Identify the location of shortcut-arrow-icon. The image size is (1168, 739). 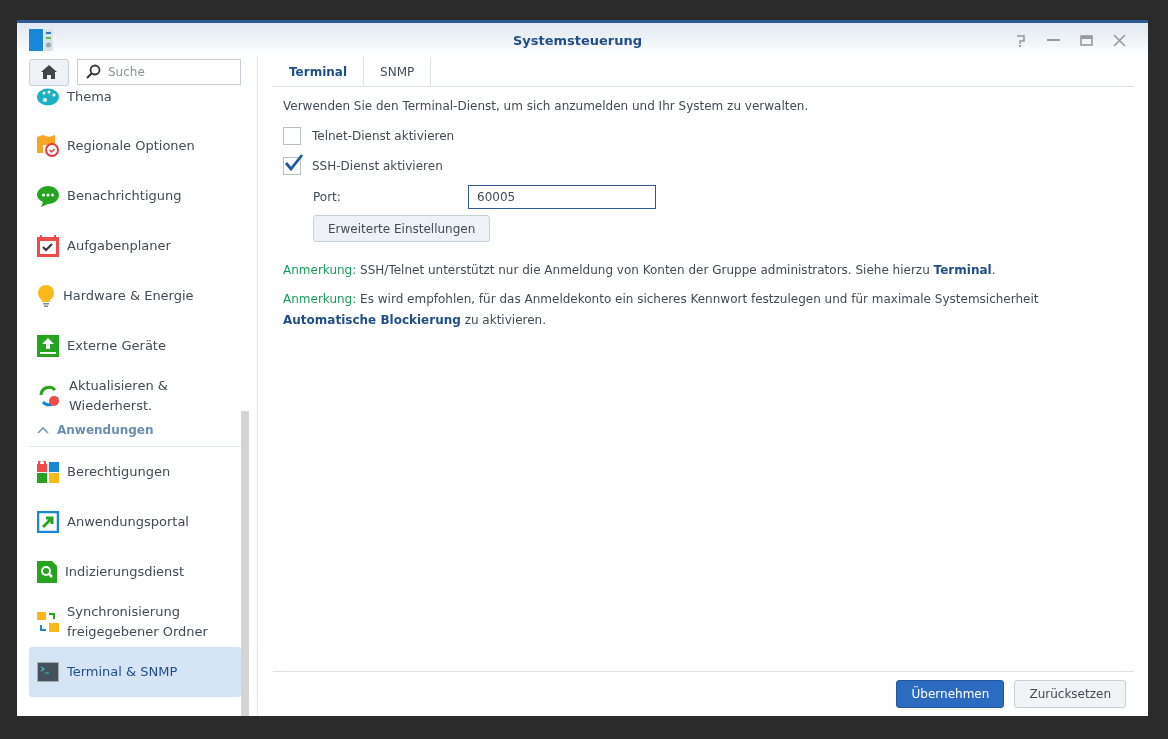
(48, 522).